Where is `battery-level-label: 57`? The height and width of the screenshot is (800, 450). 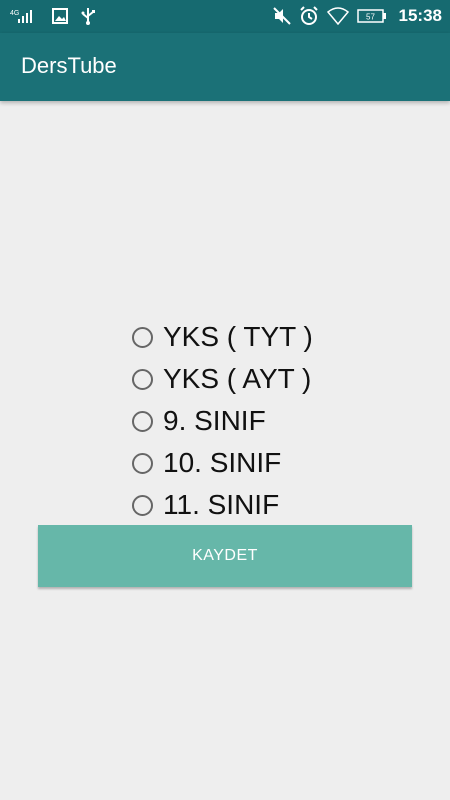
battery-level-label: 57 is located at coordinates (370, 17).